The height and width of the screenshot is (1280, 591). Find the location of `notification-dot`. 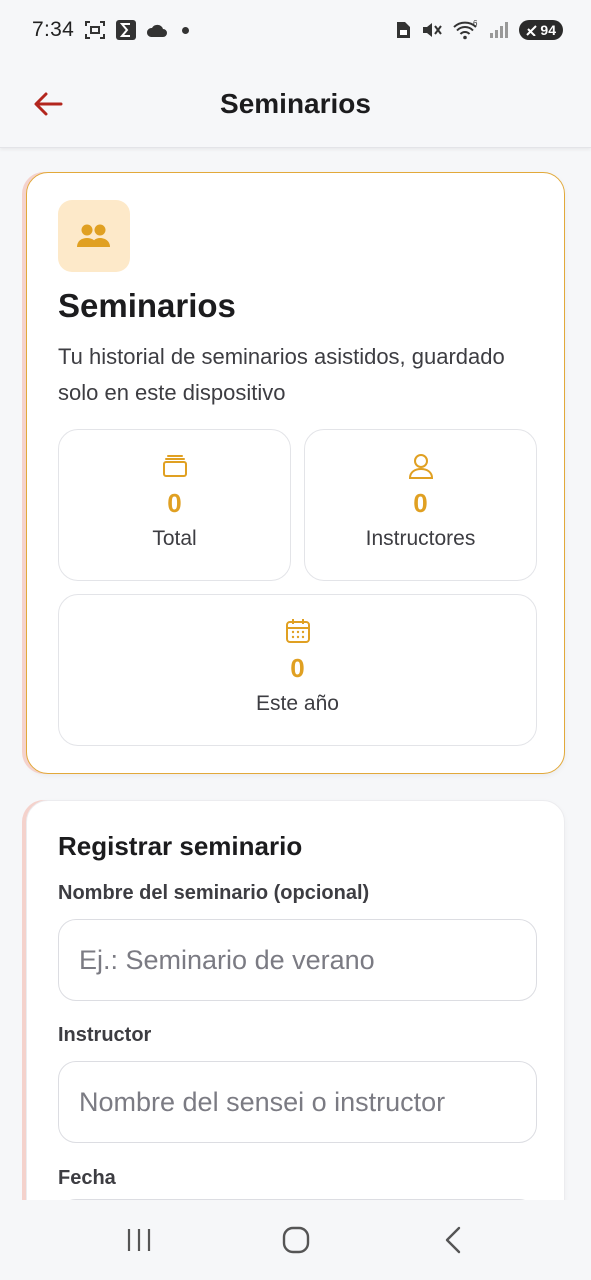

notification-dot is located at coordinates (186, 30).